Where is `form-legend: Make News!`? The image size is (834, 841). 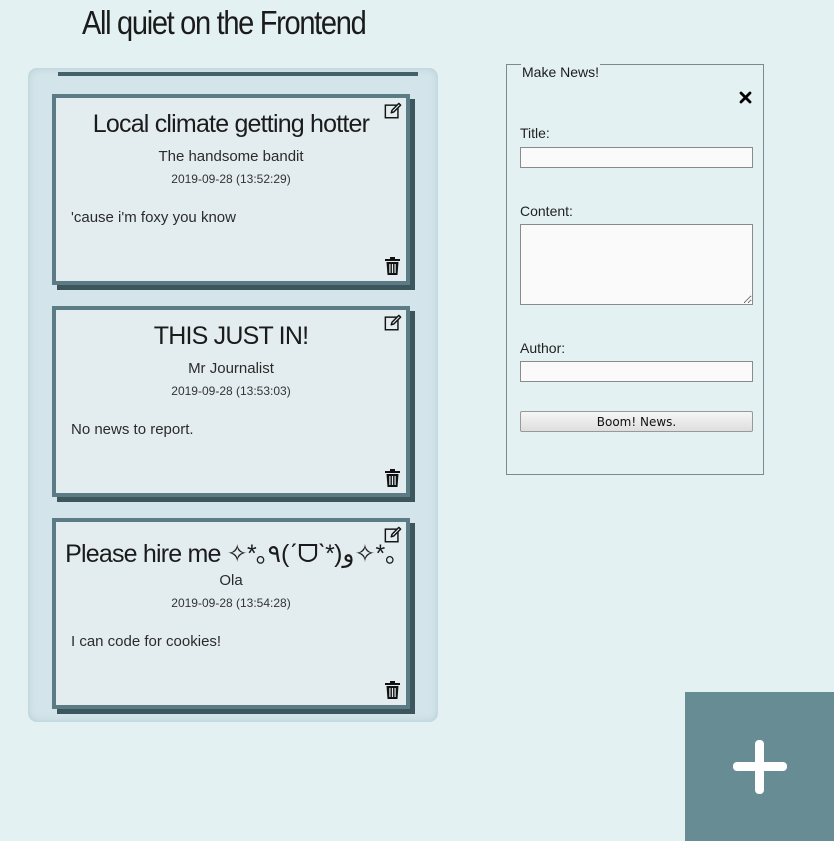
form-legend: Make News! is located at coordinates (561, 72).